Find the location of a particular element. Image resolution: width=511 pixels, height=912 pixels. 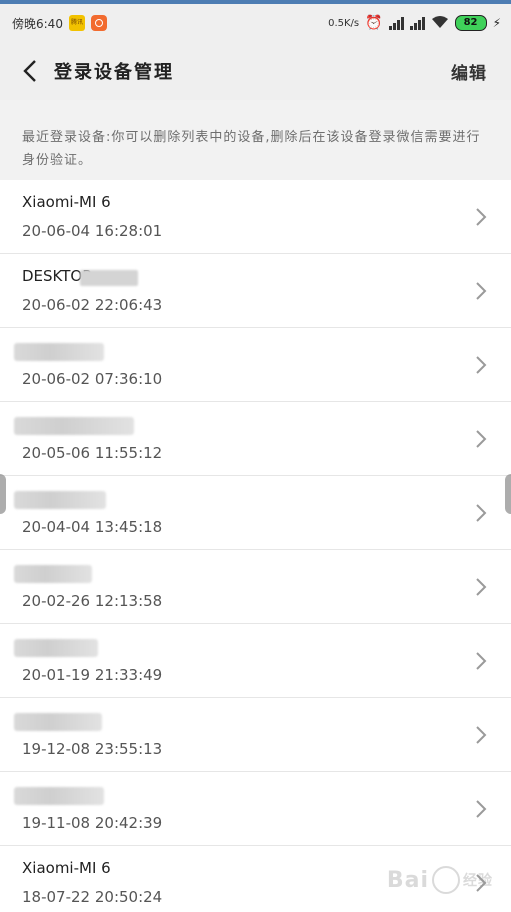

device-login-time: 19-11-08 20:42:39 is located at coordinates (92, 823).